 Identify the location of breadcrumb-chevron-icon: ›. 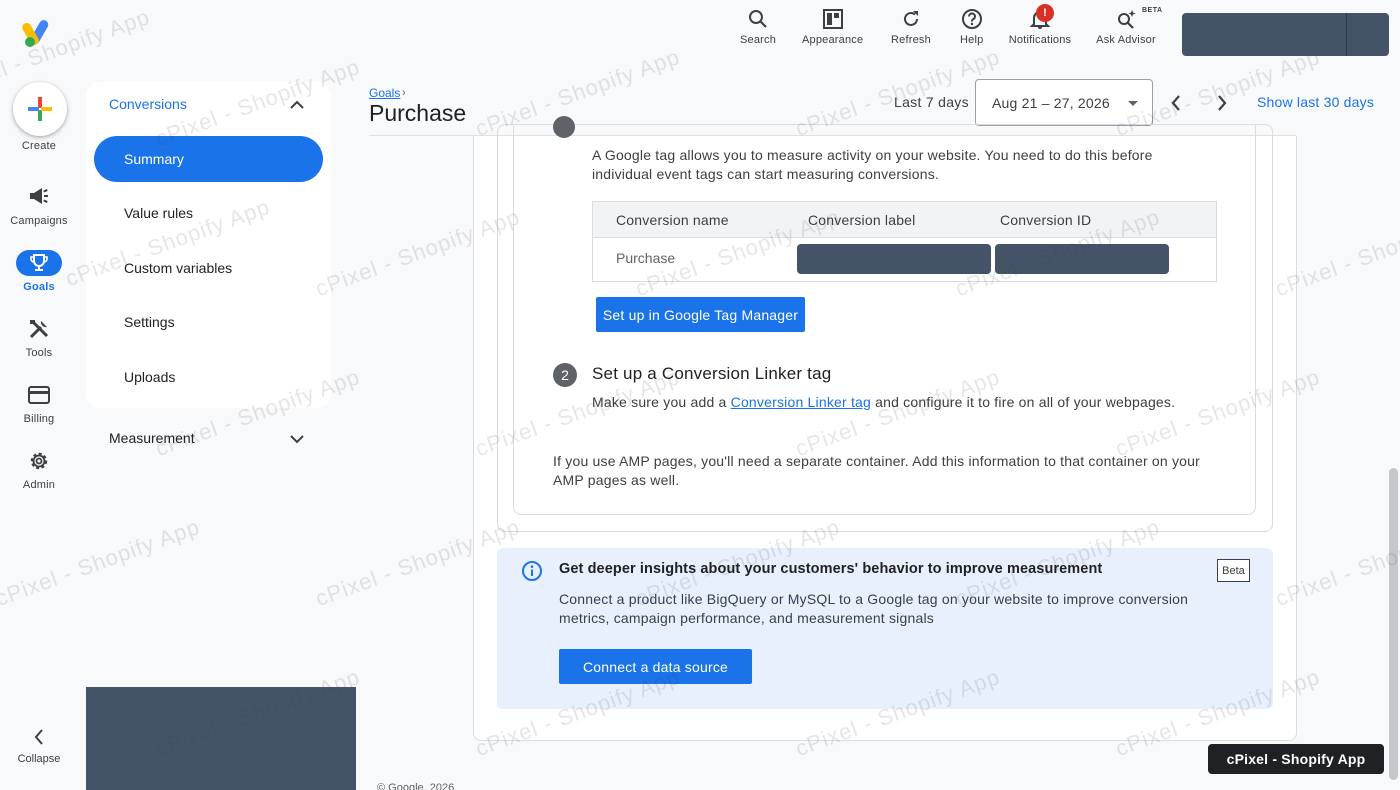
(404, 93).